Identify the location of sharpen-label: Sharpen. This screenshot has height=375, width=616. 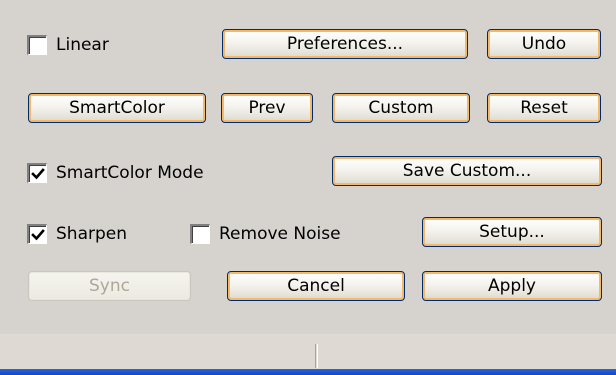
(91, 234).